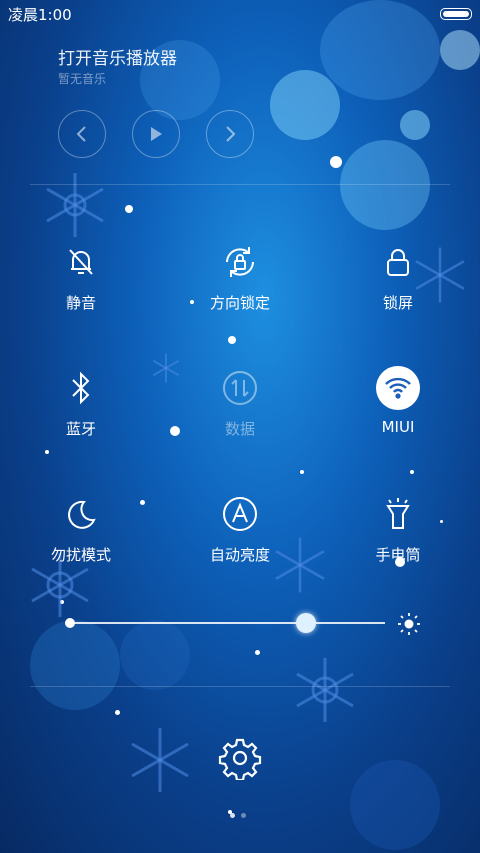  I want to click on toggle-label: 蓝牙, so click(80, 429).